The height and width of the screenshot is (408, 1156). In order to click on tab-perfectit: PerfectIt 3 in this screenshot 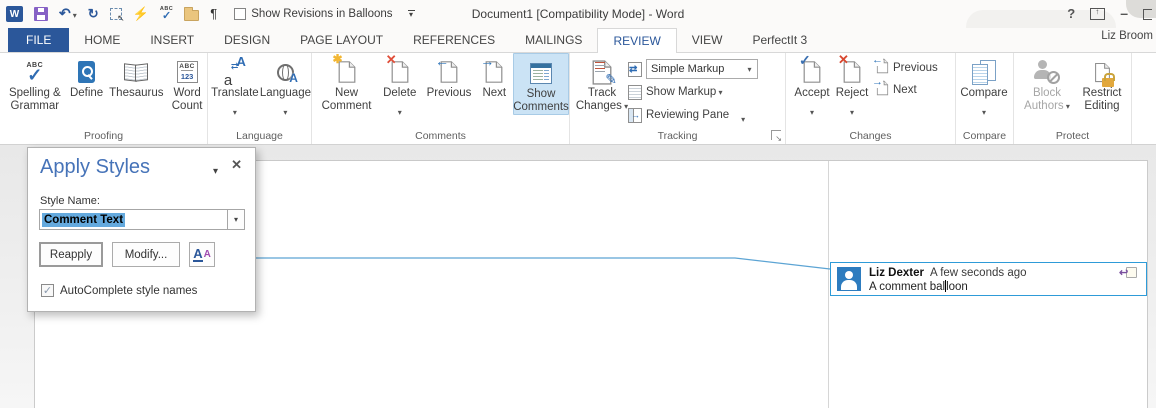, I will do `click(779, 40)`.